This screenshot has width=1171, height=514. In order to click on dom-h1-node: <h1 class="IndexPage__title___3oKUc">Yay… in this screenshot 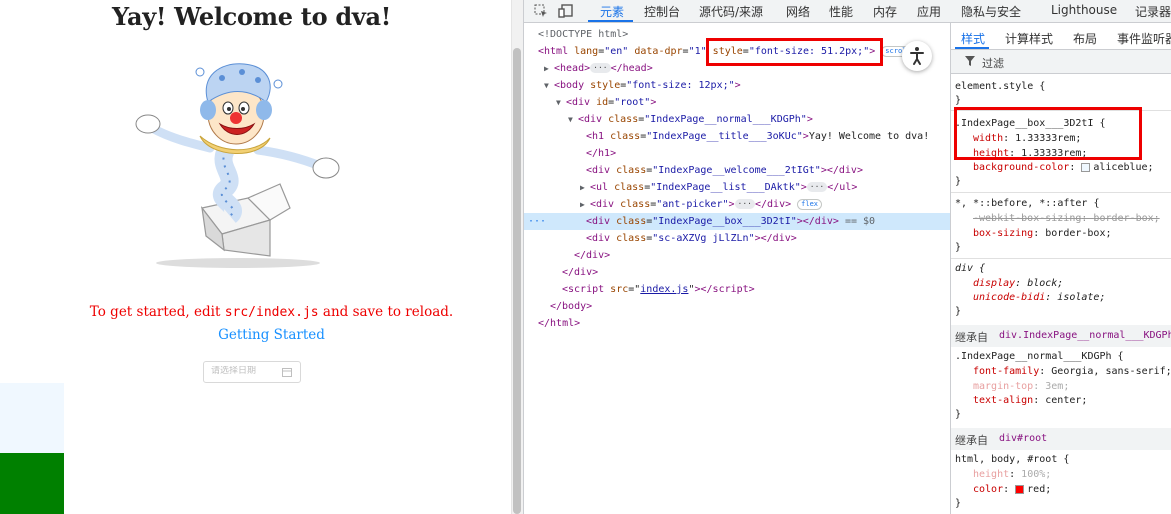, I will do `click(768, 136)`.